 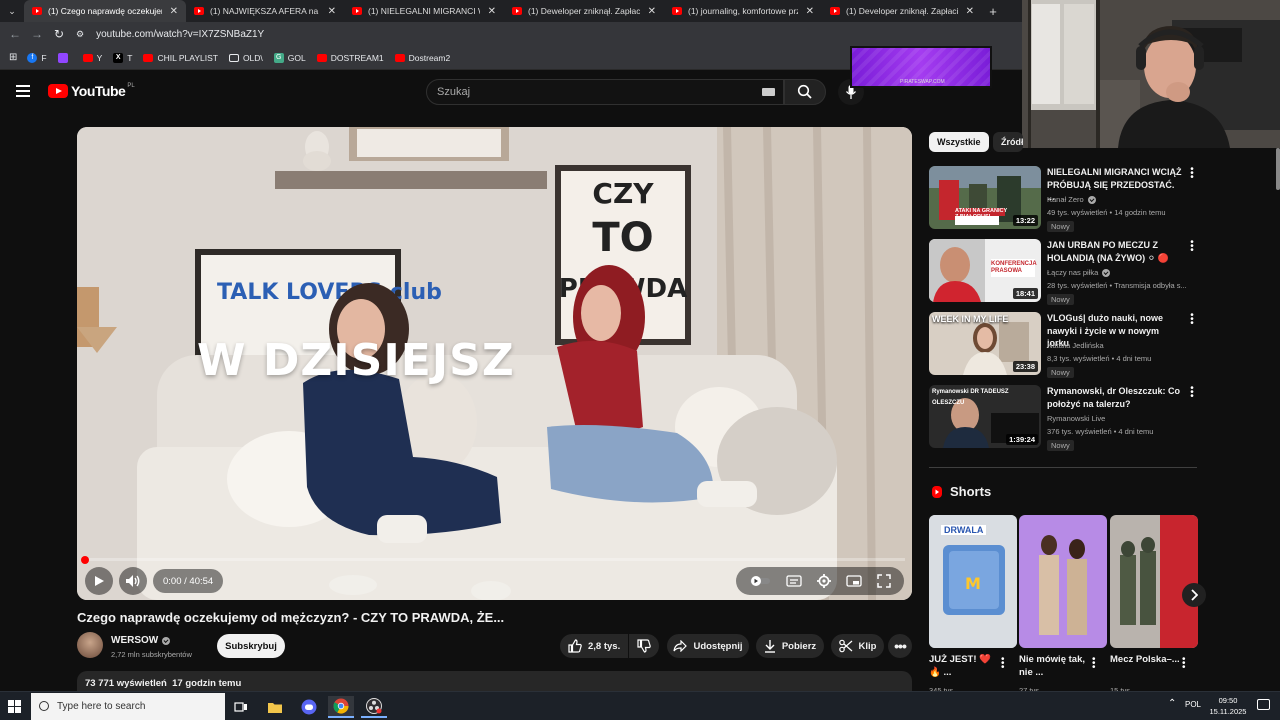 I want to click on recommended-channel: Kanał Zero, so click(x=1071, y=199).